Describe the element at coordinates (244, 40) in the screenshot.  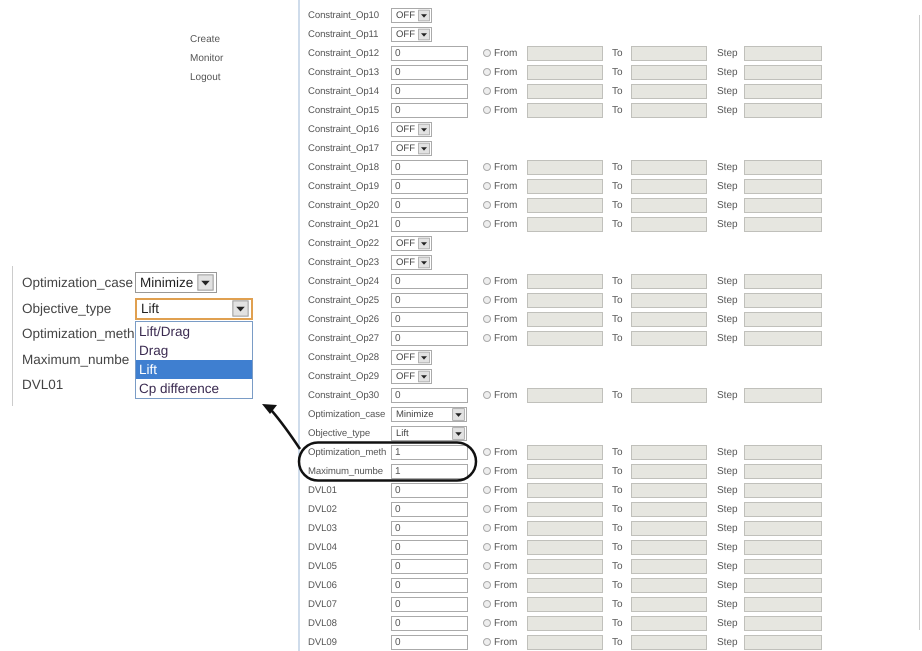
I see `nav-link: Create` at that location.